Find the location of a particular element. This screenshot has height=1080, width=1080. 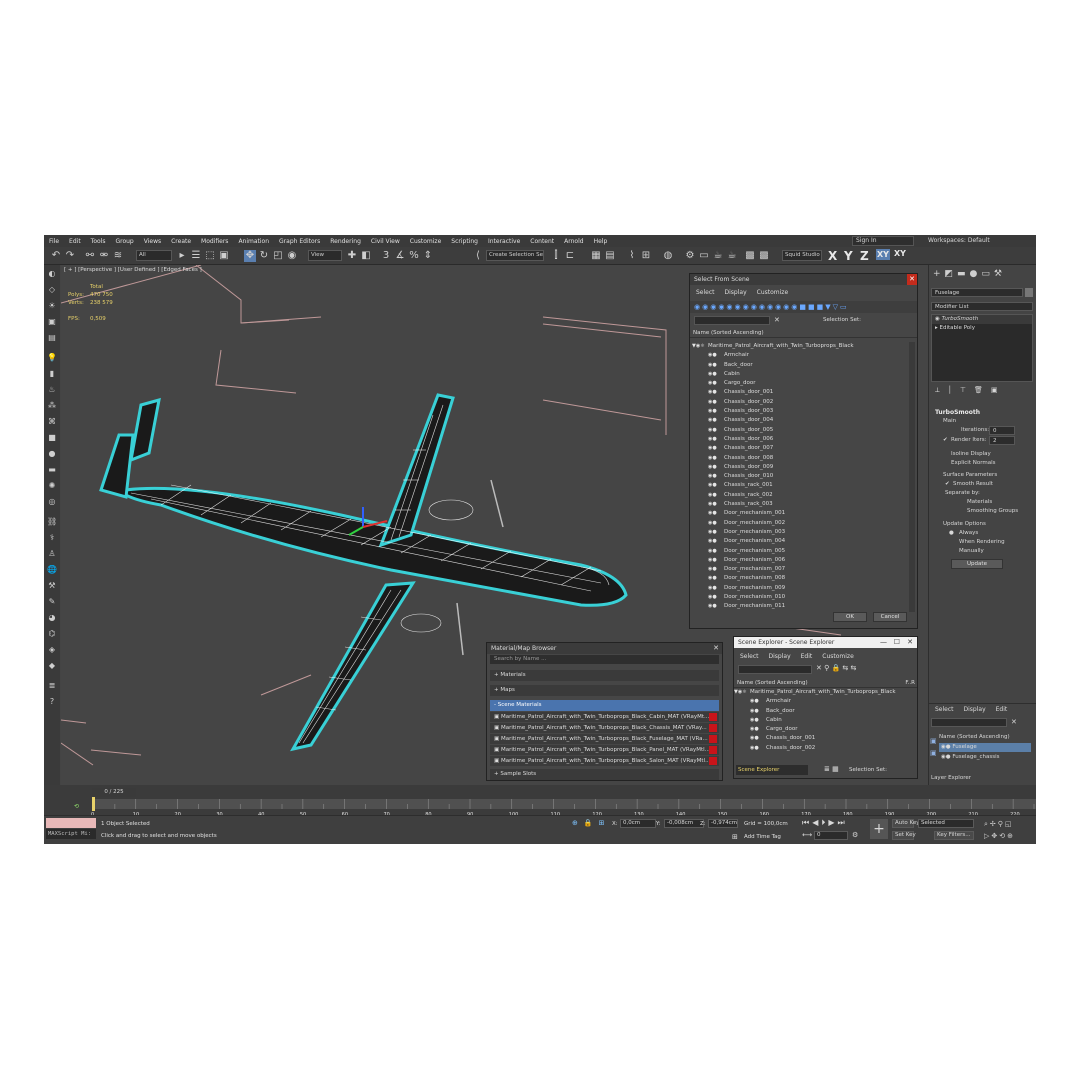

time-tag-icon: ⊞ is located at coordinates (735, 837).